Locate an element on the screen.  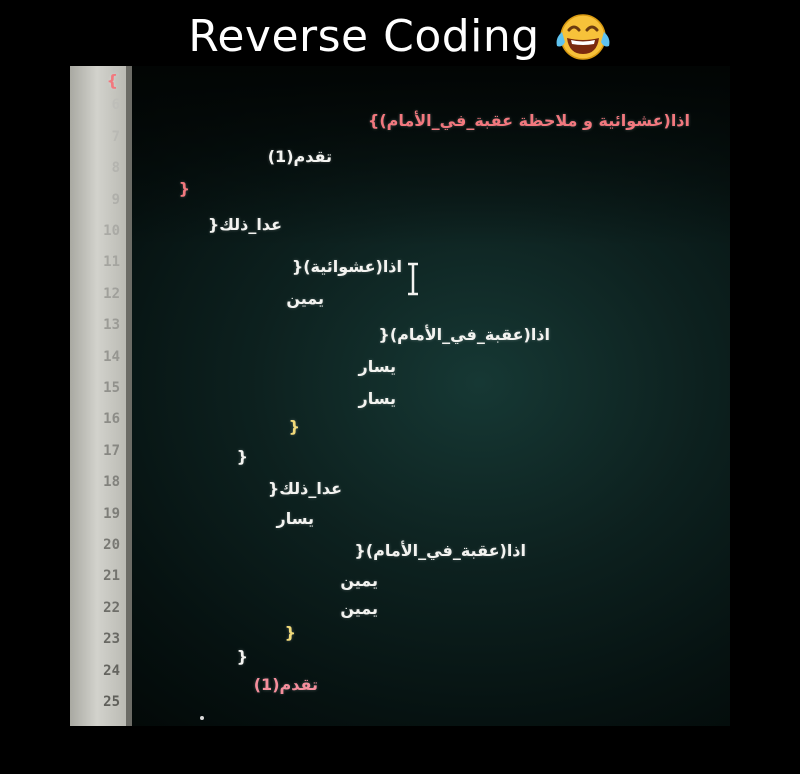
line-number: 10 is located at coordinates (111, 231).